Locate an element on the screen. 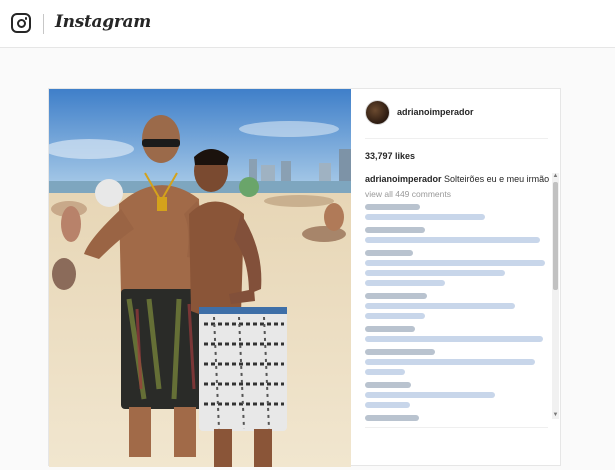 This screenshot has width=615, height=470. scrollbar-thumb is located at coordinates (555, 236).